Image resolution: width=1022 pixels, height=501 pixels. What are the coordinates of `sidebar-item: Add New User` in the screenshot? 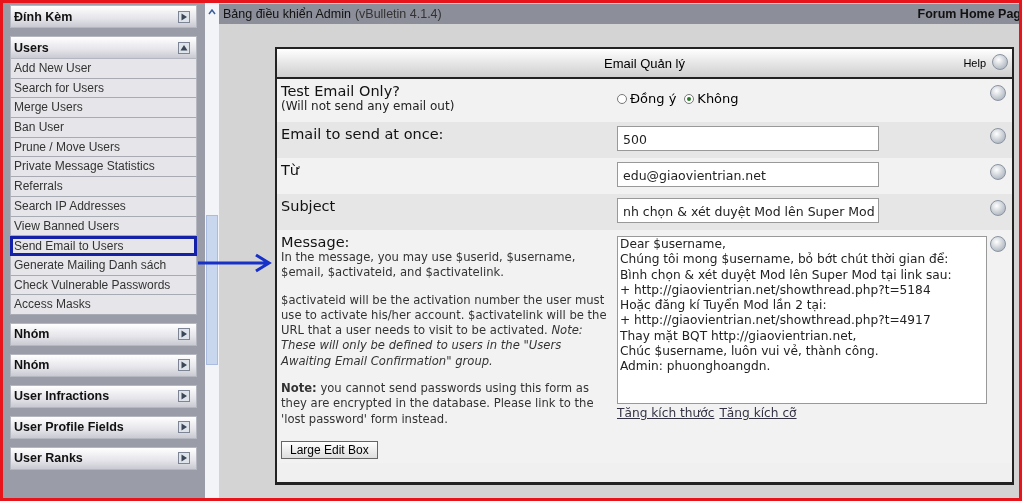 It's located at (104, 69).